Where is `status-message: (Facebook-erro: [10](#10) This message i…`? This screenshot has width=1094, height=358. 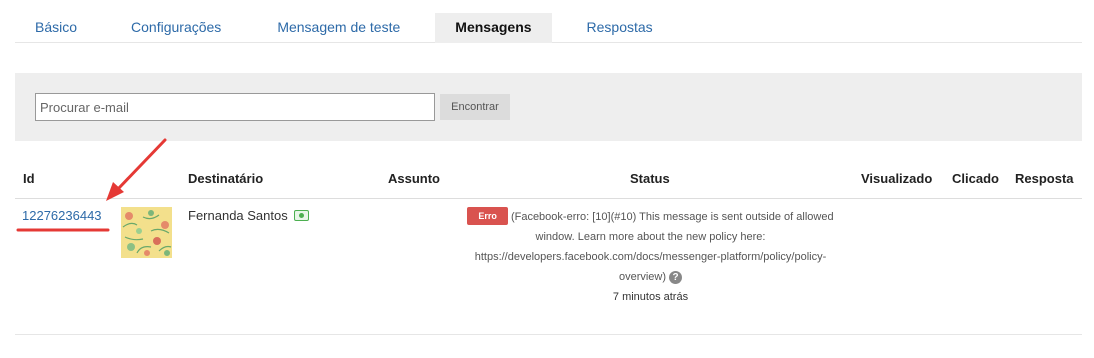 status-message: (Facebook-erro: [10](#10) This message i… is located at coordinates (654, 247).